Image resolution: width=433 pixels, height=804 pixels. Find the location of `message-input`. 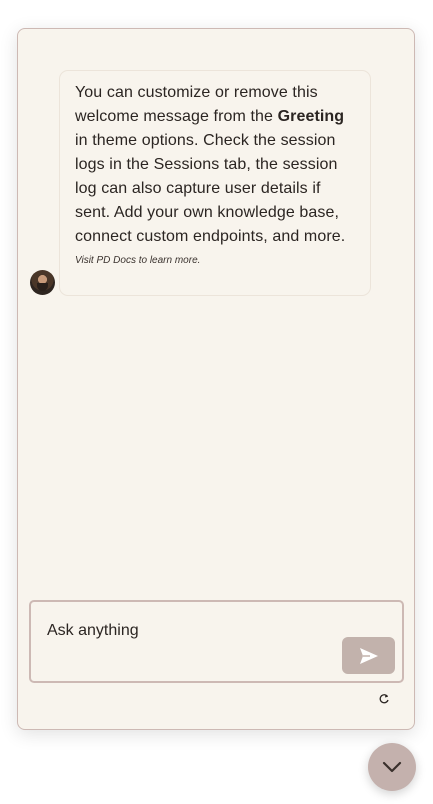

message-input is located at coordinates (187, 631).